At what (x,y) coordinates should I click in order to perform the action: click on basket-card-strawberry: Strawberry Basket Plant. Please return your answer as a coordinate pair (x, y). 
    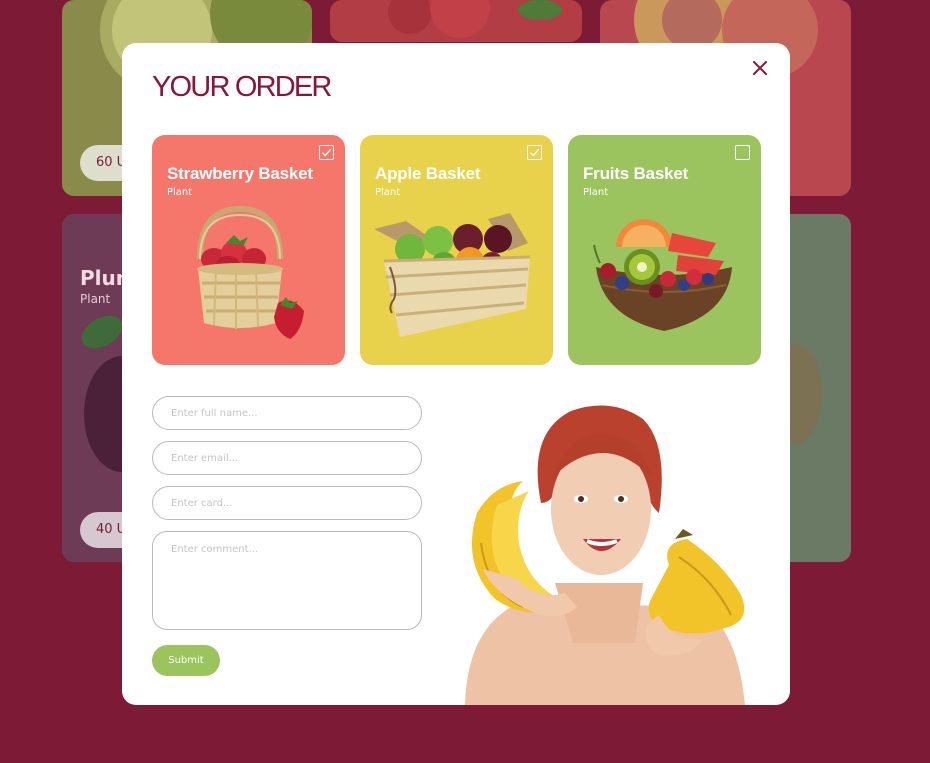
    Looking at the image, I should click on (248, 250).